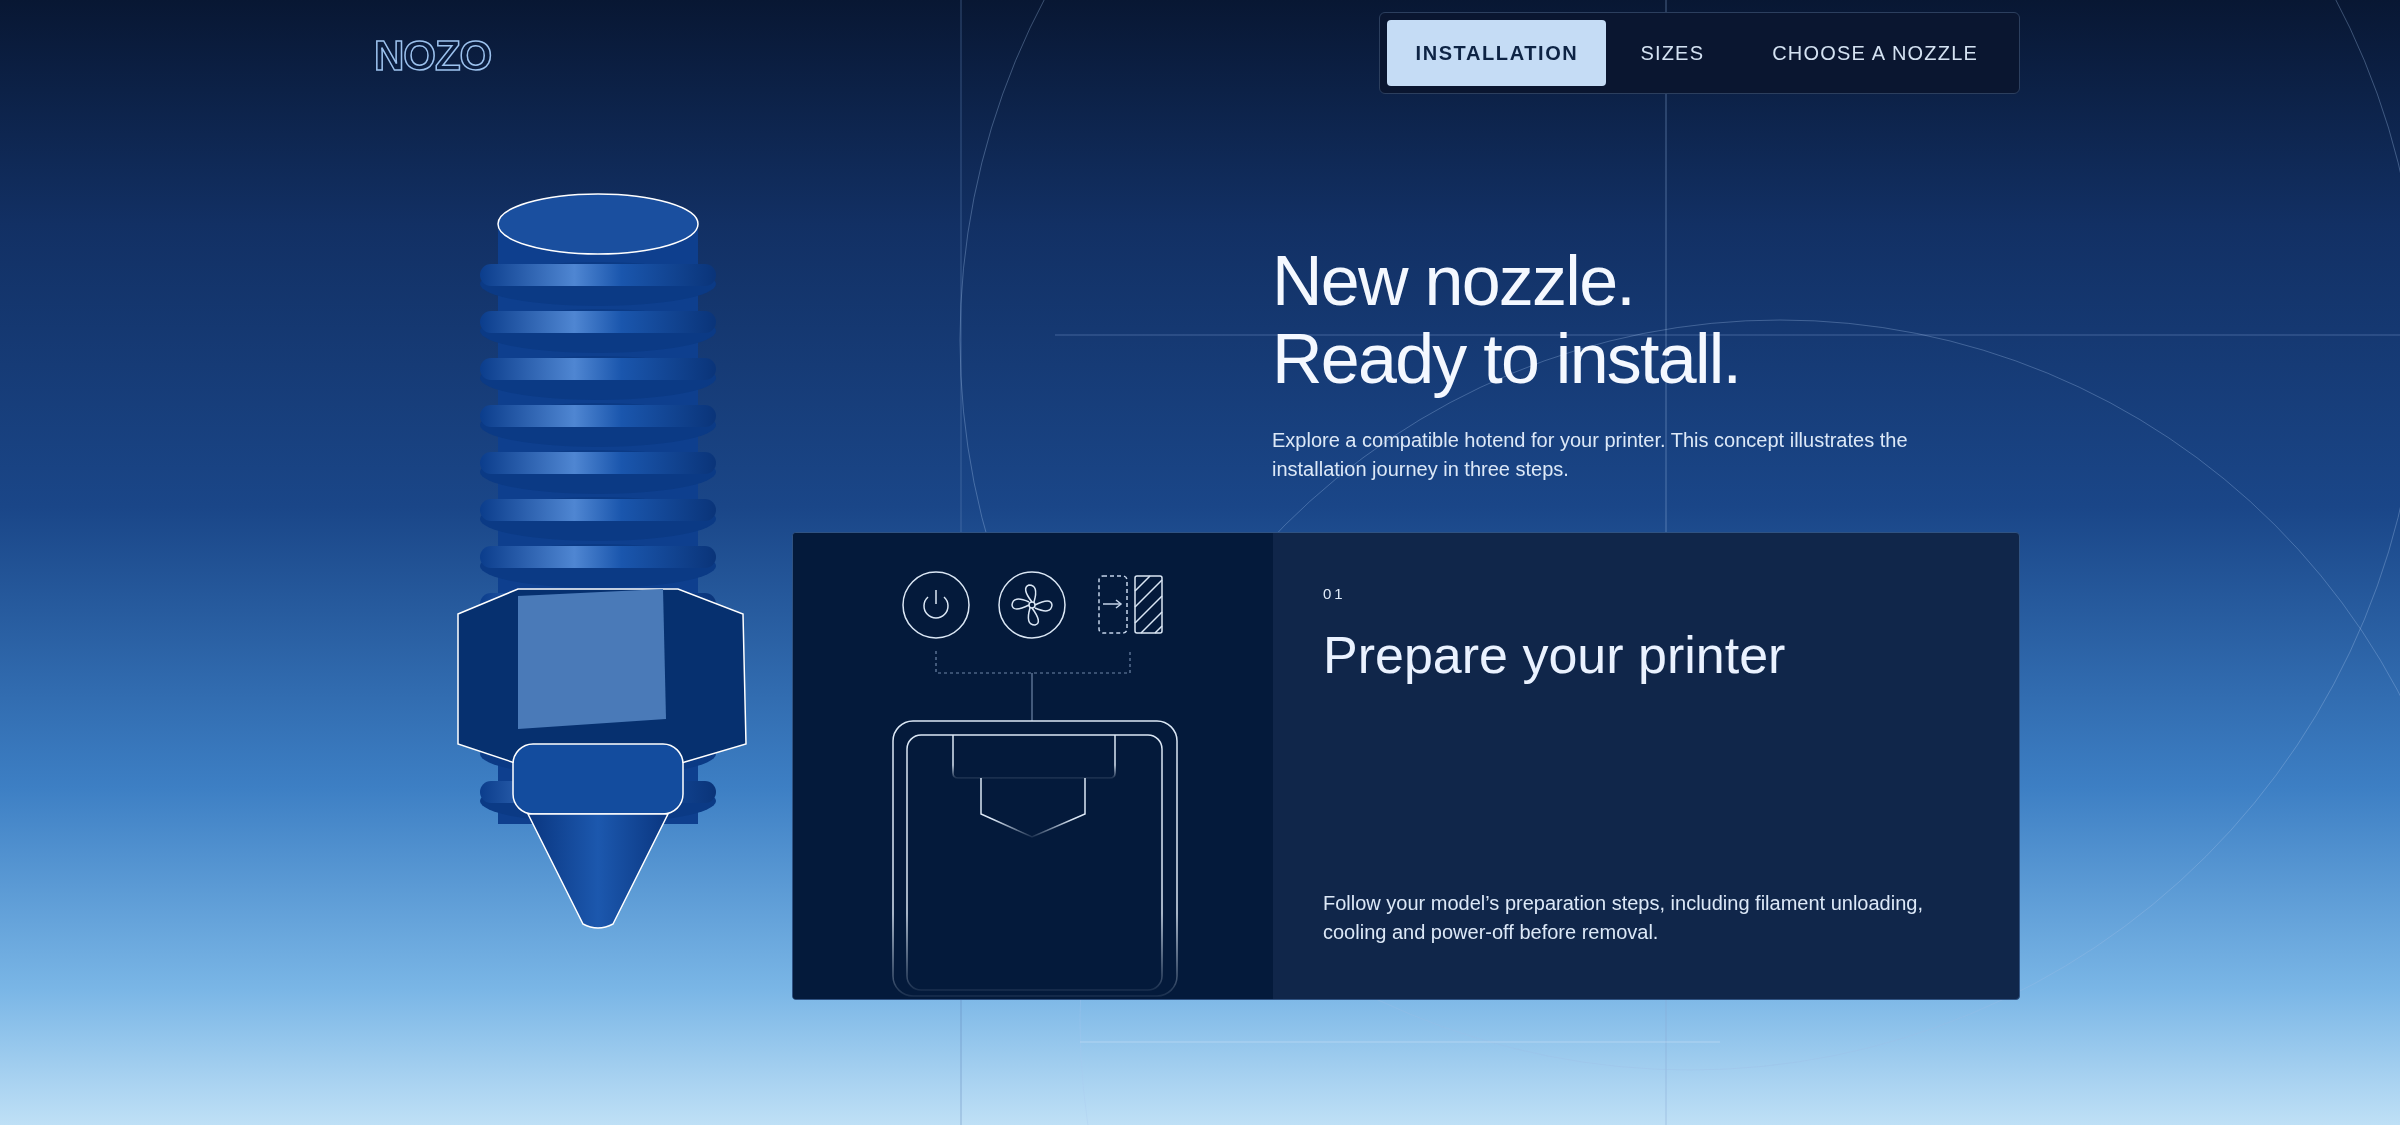 The height and width of the screenshot is (1125, 2400). What do you see at coordinates (1672, 53) in the screenshot?
I see `nav-tab: SIZES` at bounding box center [1672, 53].